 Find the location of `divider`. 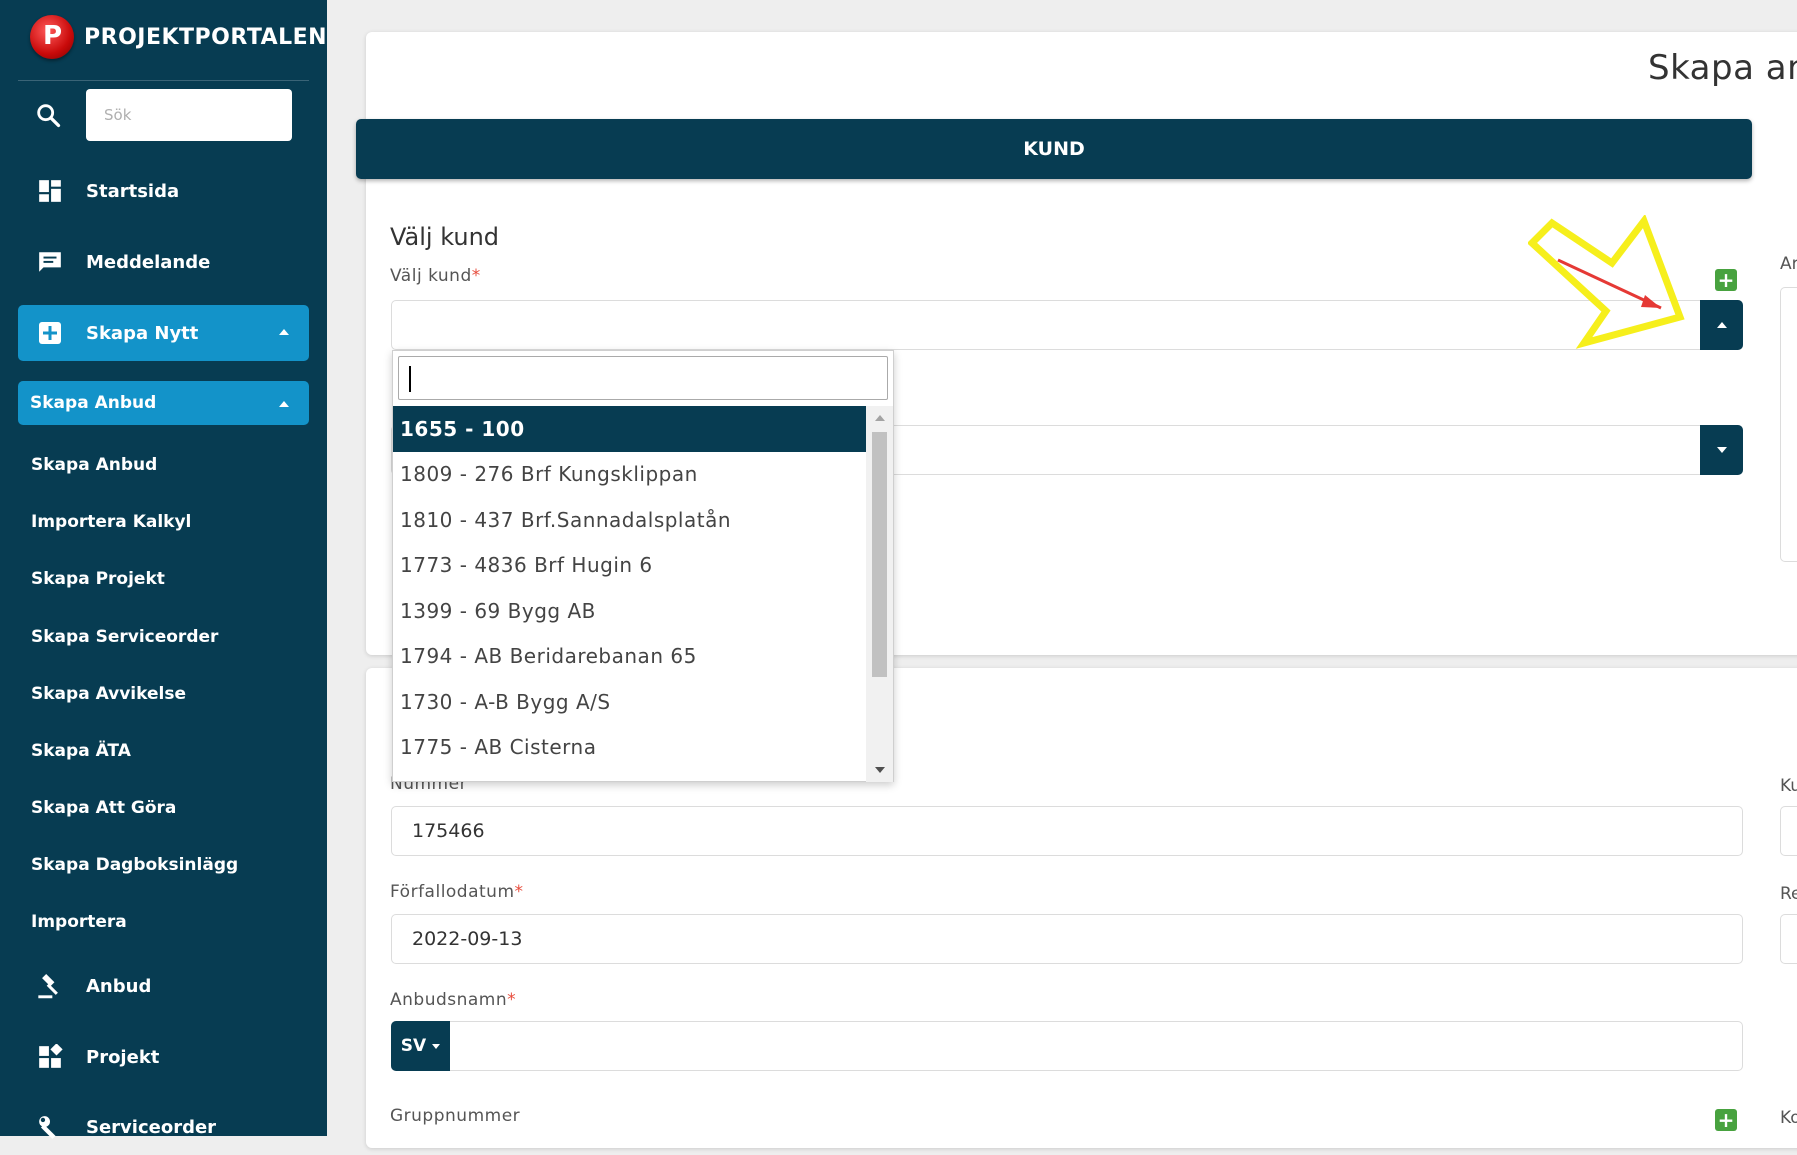

divider is located at coordinates (163, 80).